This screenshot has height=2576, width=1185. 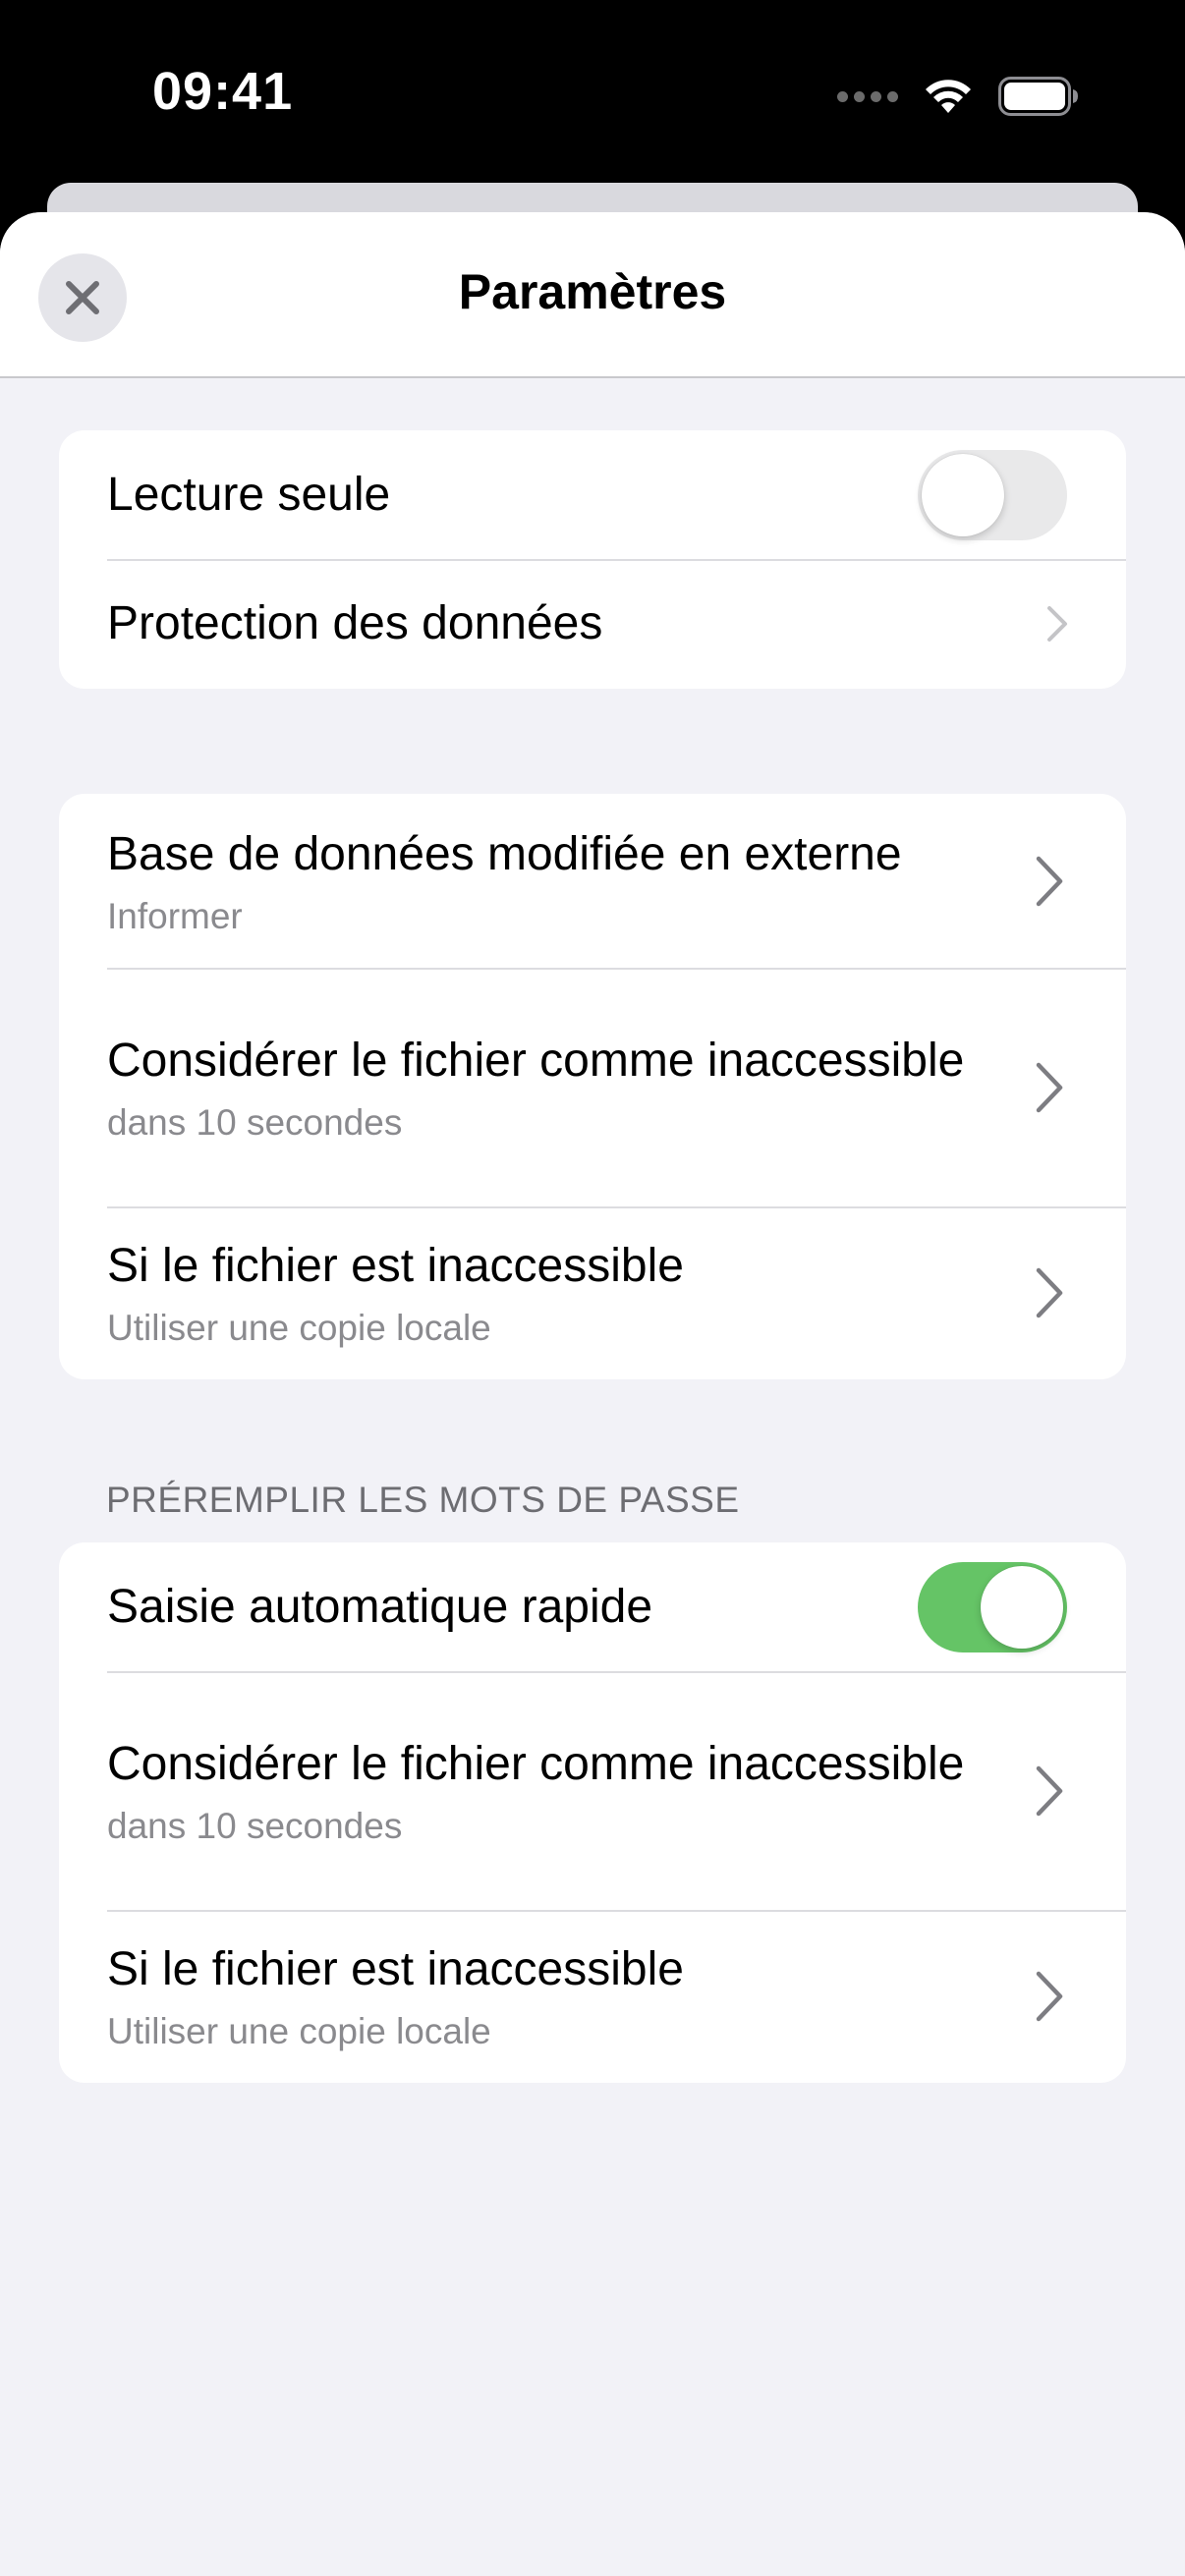 I want to click on wifi-icon, so click(x=949, y=96).